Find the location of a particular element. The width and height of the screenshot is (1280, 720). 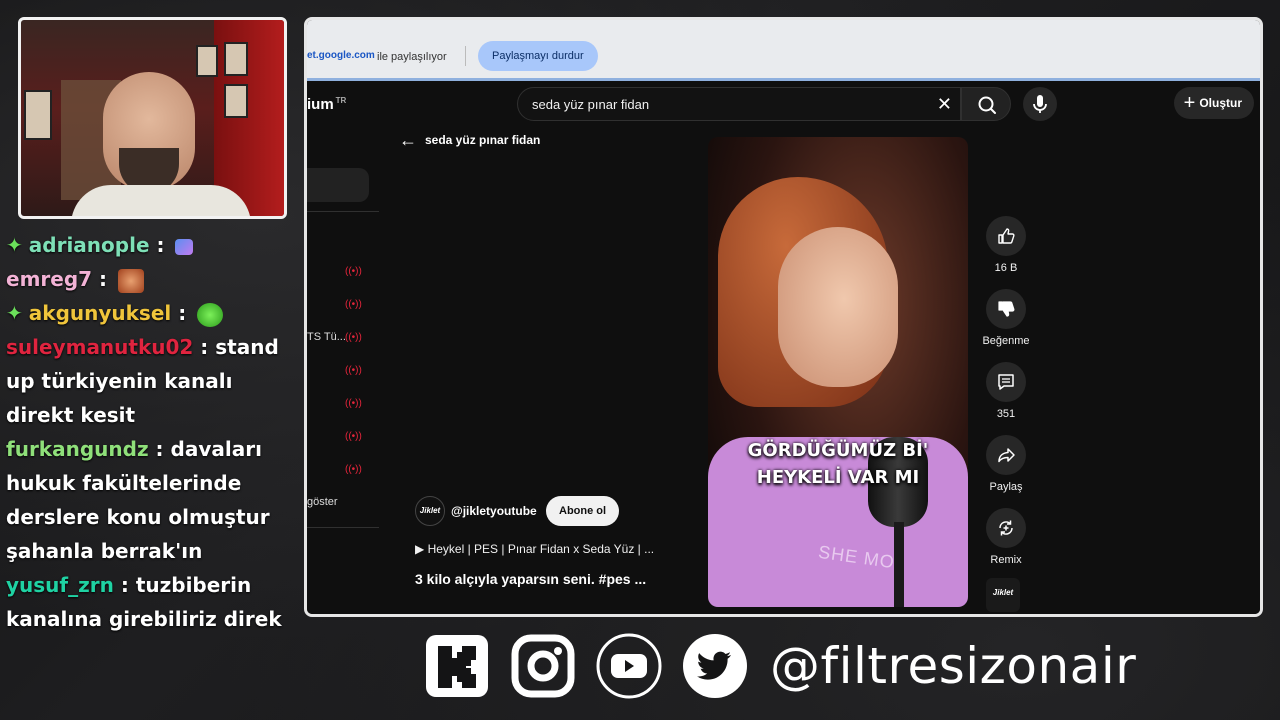

audio-thumbnail: Jiklet is located at coordinates (1003, 595).